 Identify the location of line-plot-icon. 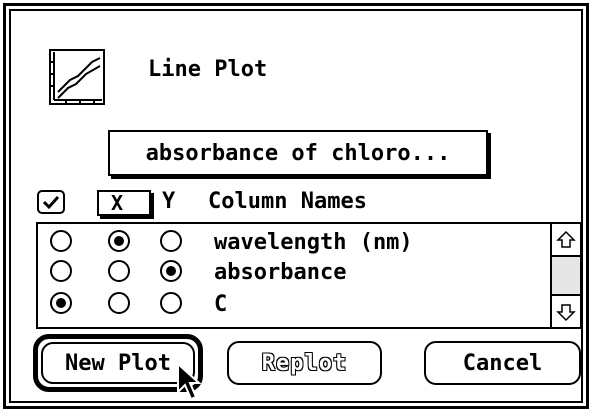
(77, 77).